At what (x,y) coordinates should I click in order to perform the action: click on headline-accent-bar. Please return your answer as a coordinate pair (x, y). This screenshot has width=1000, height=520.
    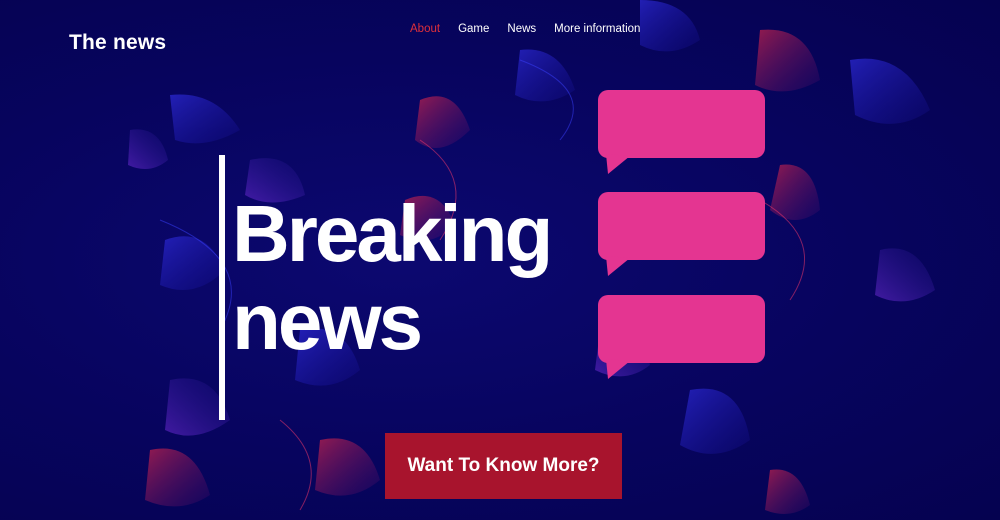
    Looking at the image, I should click on (222, 287).